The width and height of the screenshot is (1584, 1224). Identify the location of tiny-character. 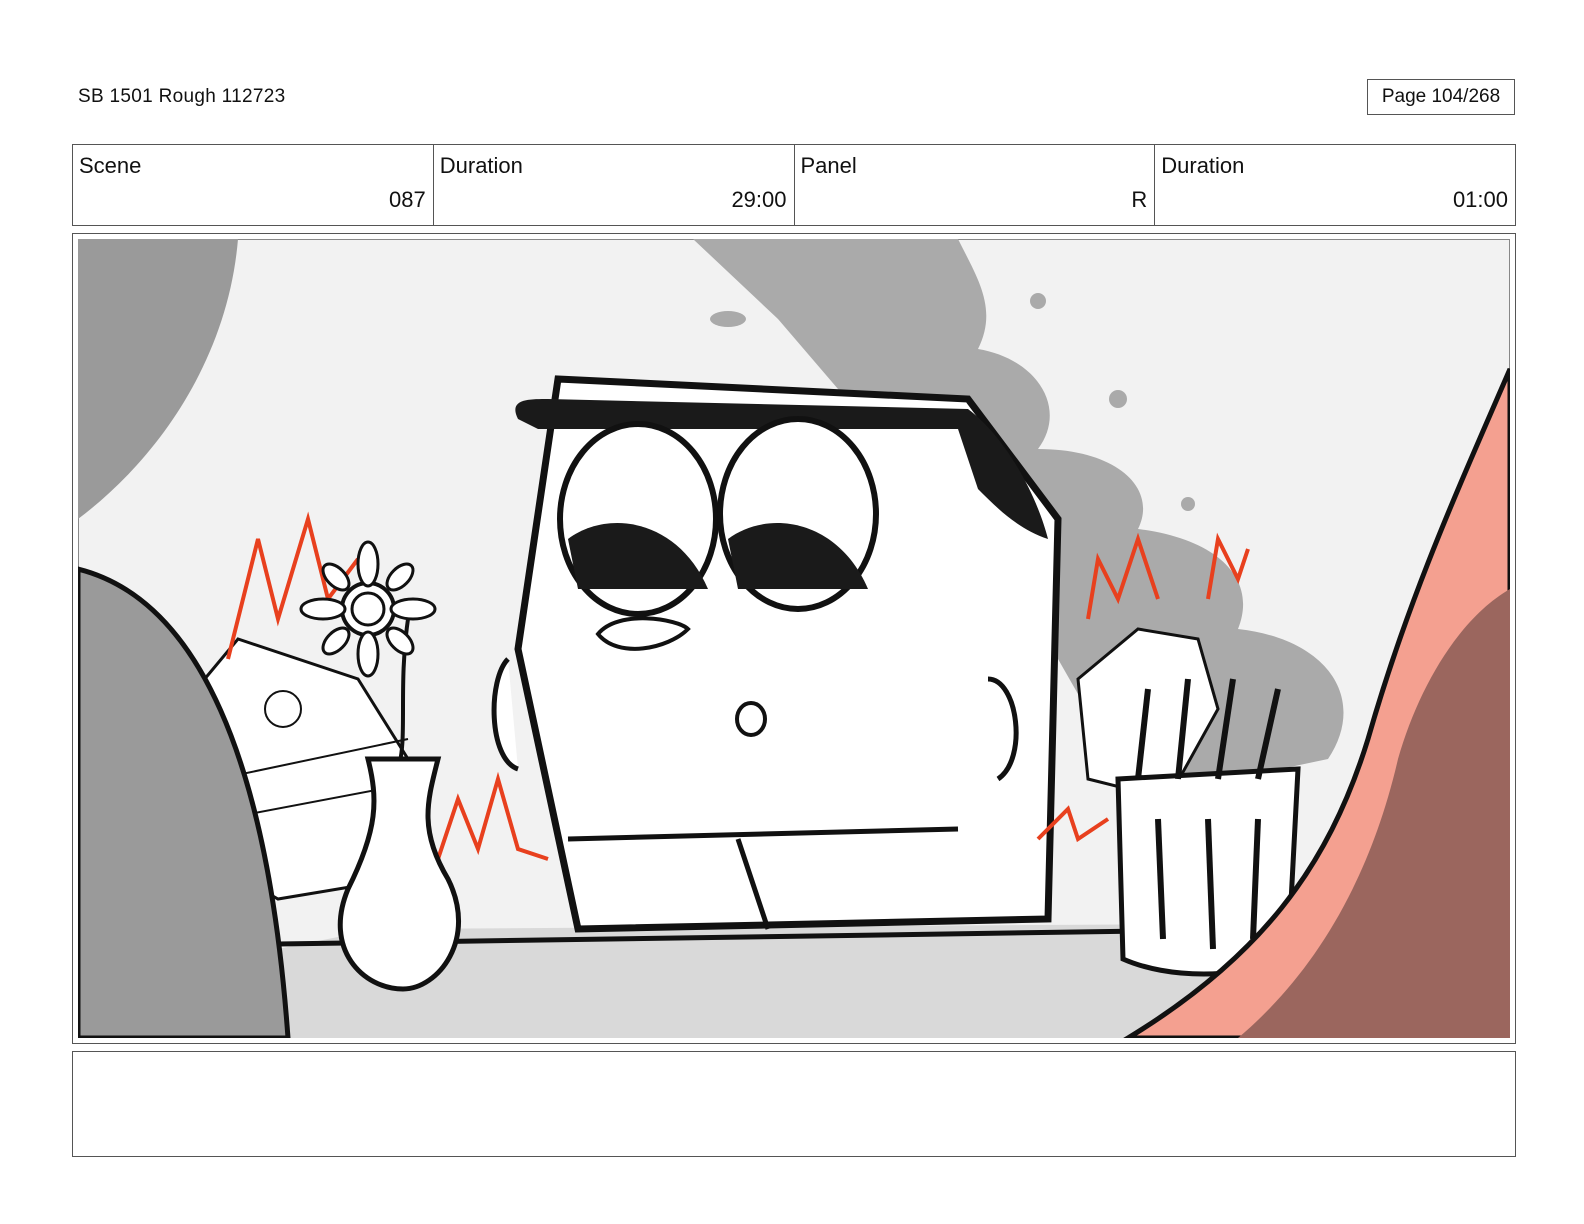
(283, 709).